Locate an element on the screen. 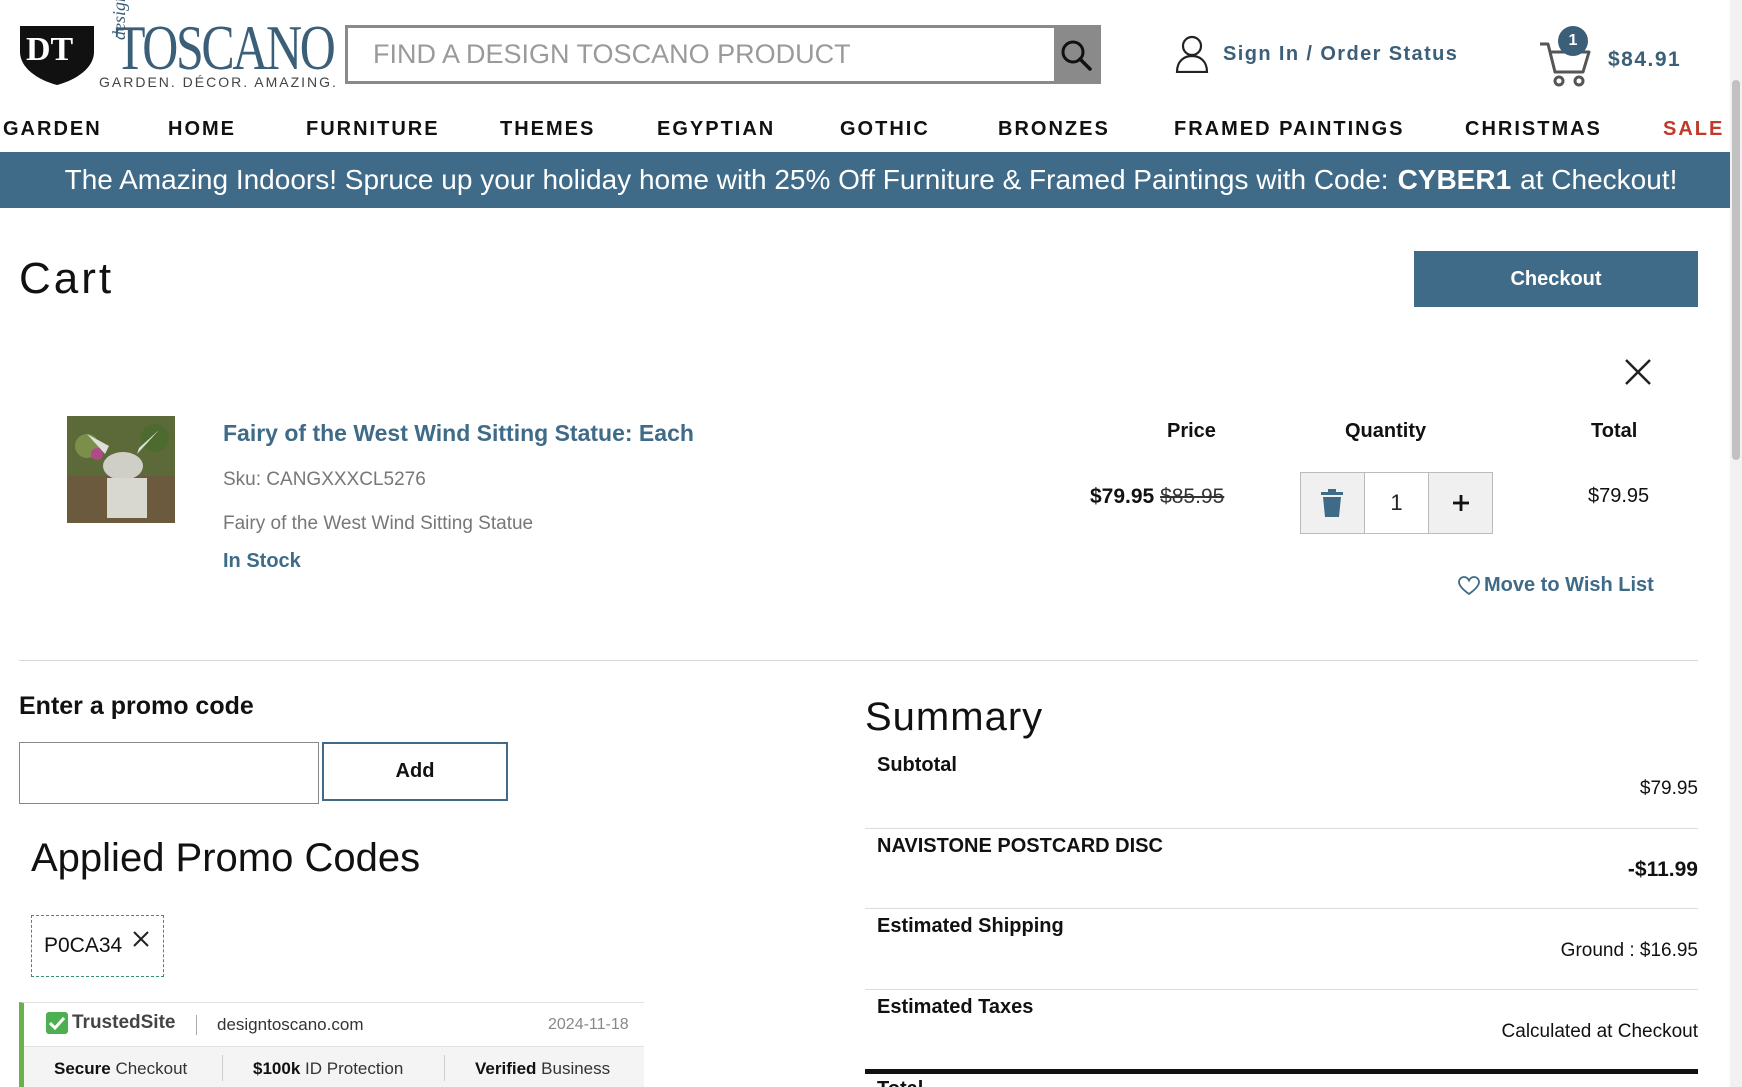  item-price: $79.95 $85.95 is located at coordinates (1157, 497).